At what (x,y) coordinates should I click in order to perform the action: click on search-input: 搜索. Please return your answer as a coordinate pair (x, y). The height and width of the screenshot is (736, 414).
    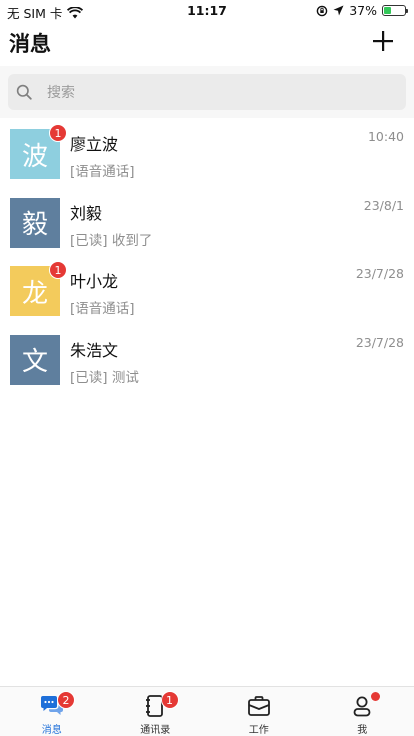
    Looking at the image, I should click on (207, 92).